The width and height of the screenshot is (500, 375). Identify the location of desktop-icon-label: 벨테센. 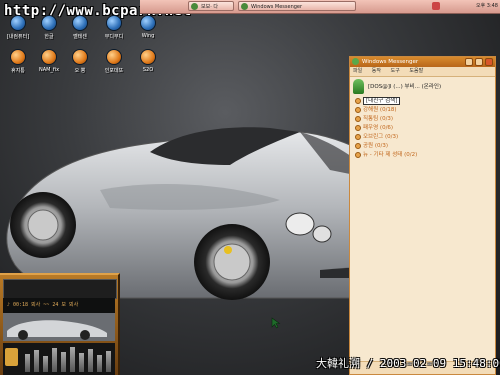
(80, 37).